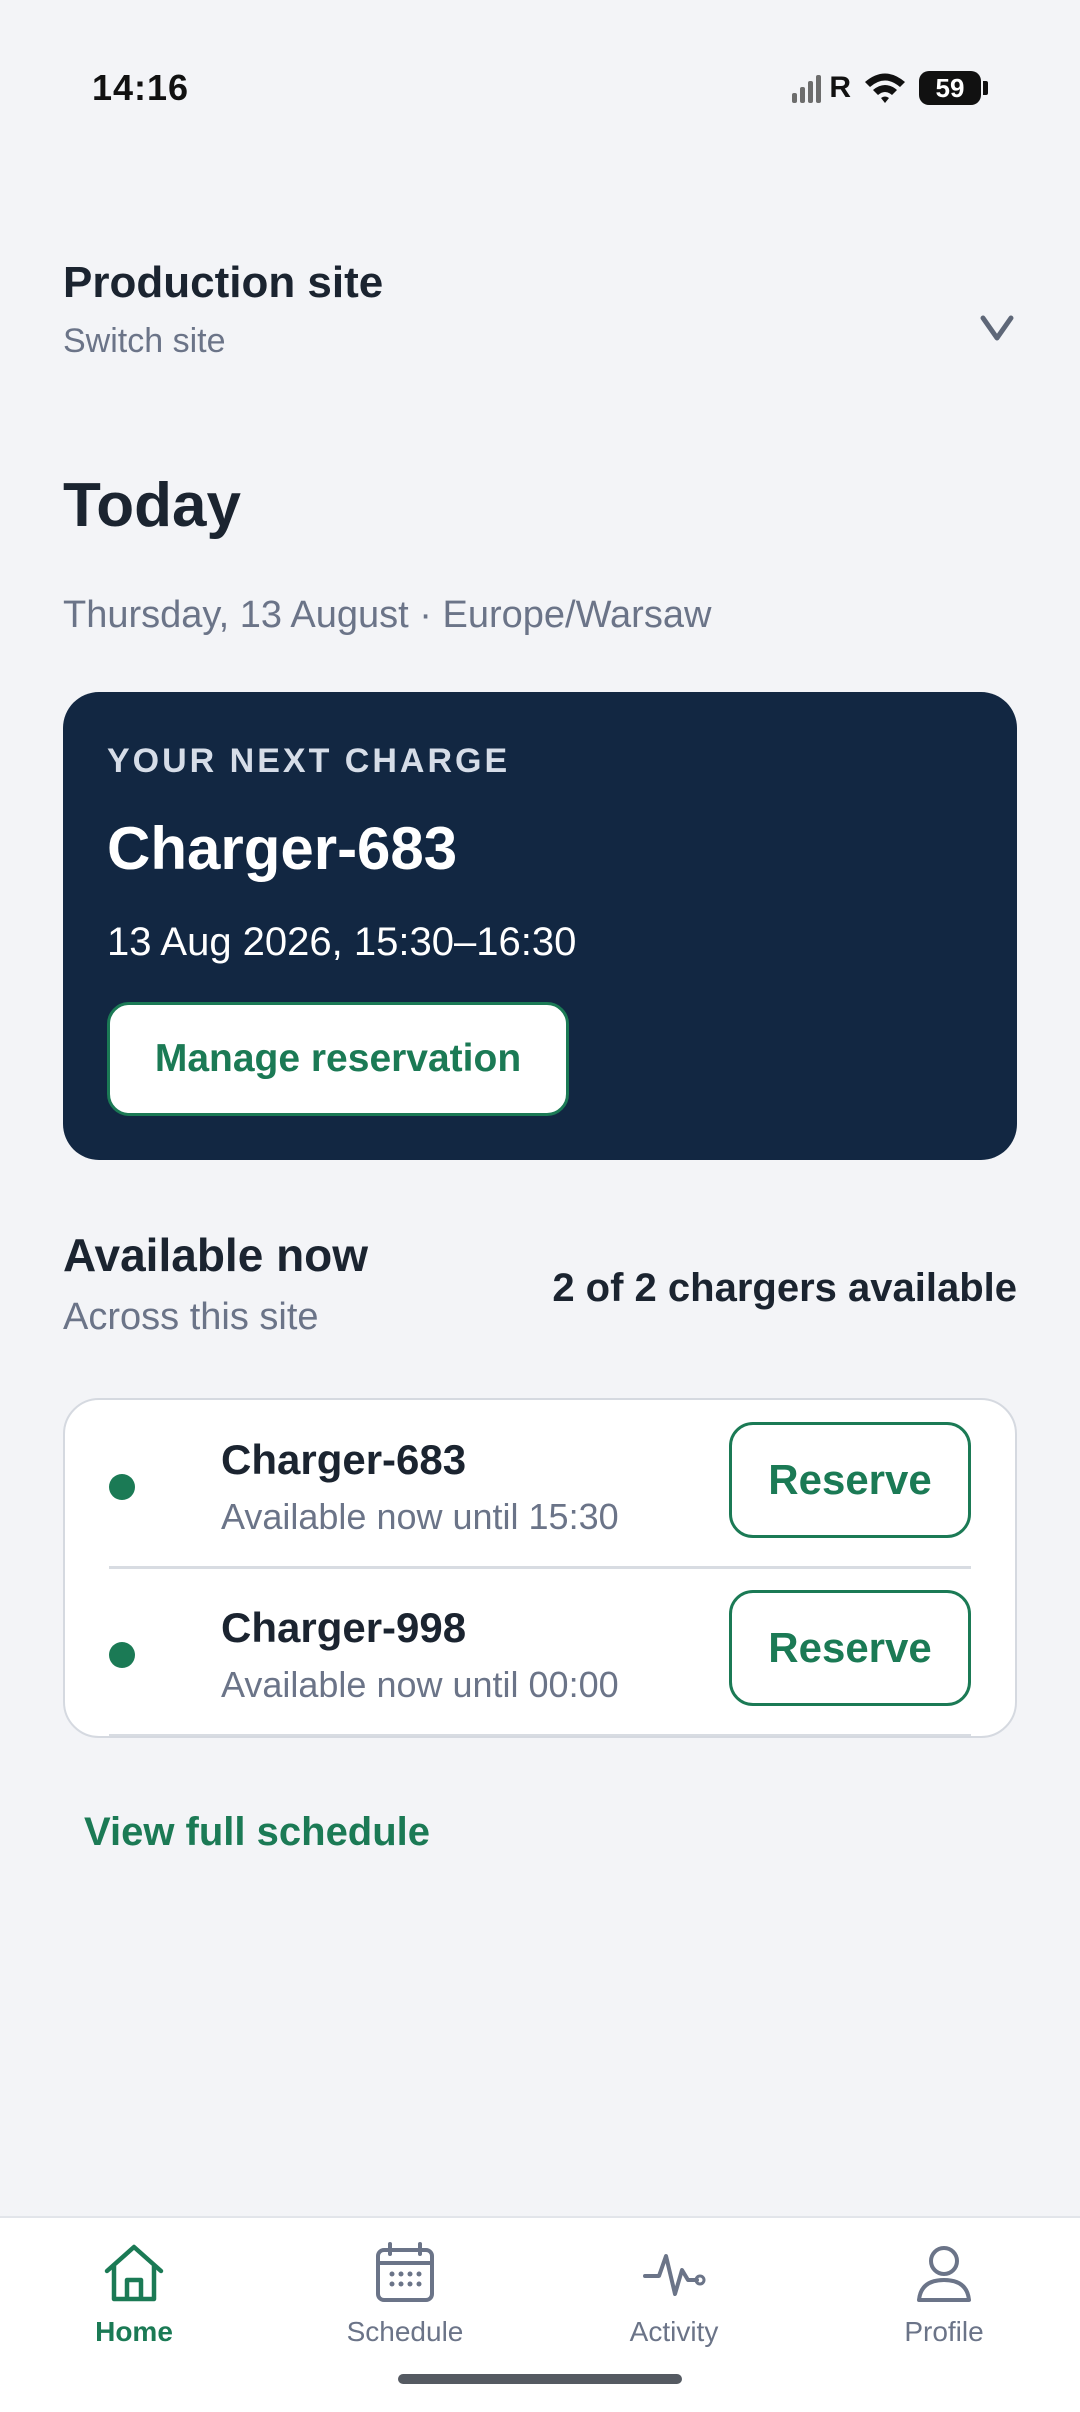 The image size is (1080, 2412). Describe the element at coordinates (309, 761) in the screenshot. I see `next-charge-label: YOUR NEXT CHARGE` at that location.